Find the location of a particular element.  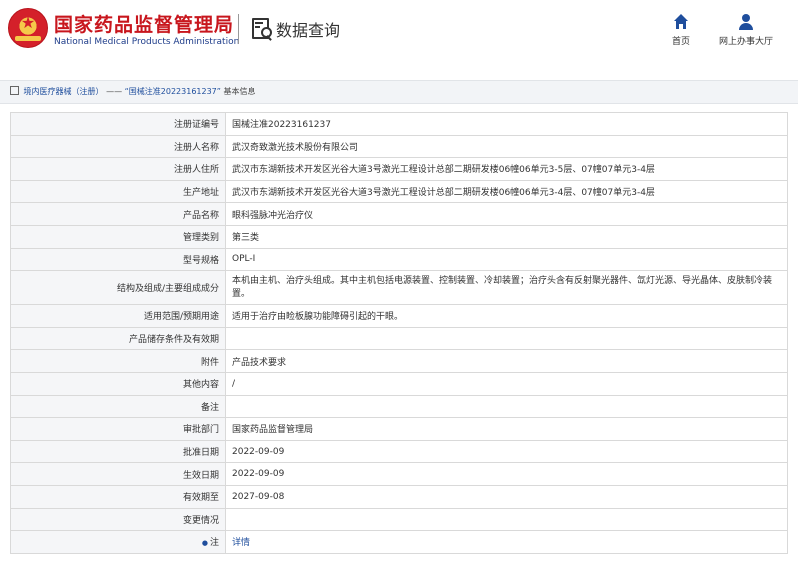

nav-online-service-hall: 网上办事大厅 is located at coordinates (746, 30).